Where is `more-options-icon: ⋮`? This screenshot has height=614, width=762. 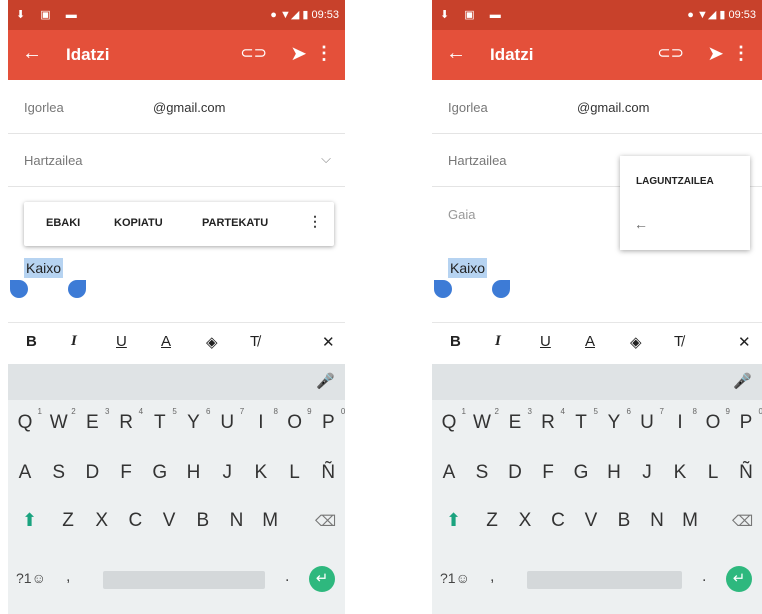
more-options-icon: ⋮ is located at coordinates (741, 53).